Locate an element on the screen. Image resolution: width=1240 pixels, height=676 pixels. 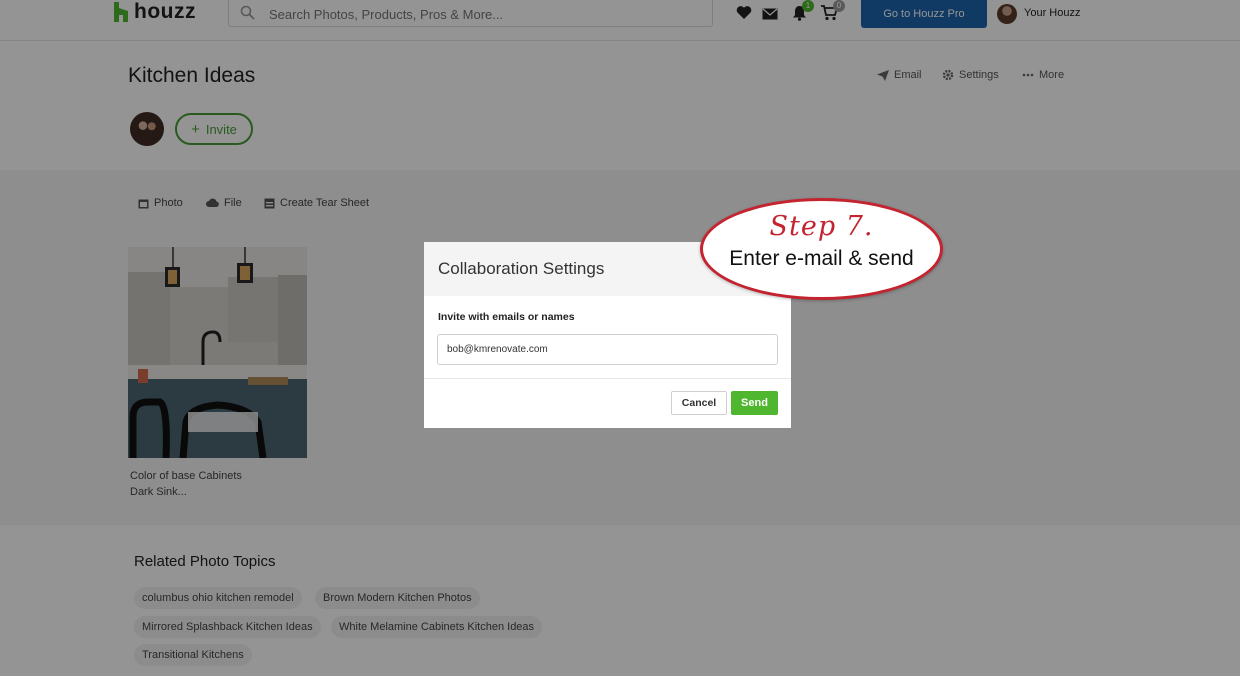
cancel-button: Cancel is located at coordinates (699, 403).